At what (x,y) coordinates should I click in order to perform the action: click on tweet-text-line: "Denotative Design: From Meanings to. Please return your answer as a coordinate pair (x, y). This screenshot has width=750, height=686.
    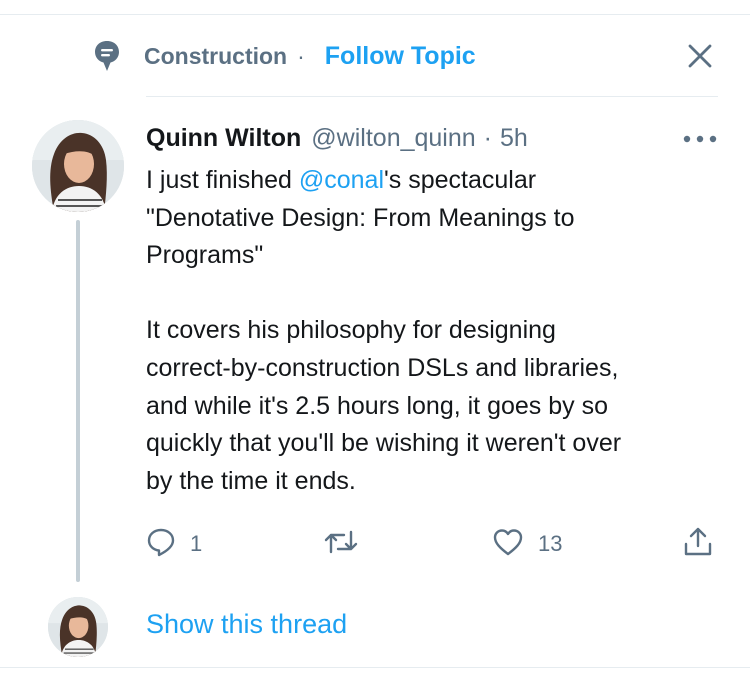
    Looking at the image, I should click on (360, 217).